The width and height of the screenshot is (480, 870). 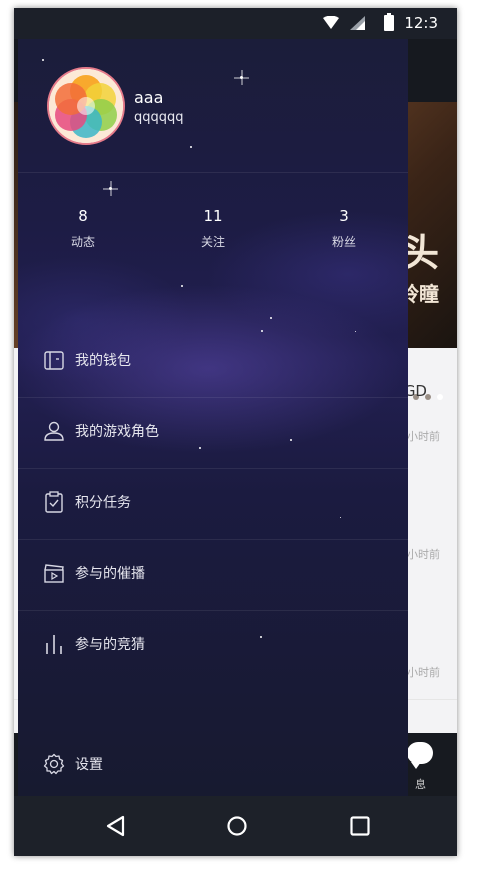 What do you see at coordinates (117, 432) in the screenshot?
I see `menu-label: 我的游戏角色` at bounding box center [117, 432].